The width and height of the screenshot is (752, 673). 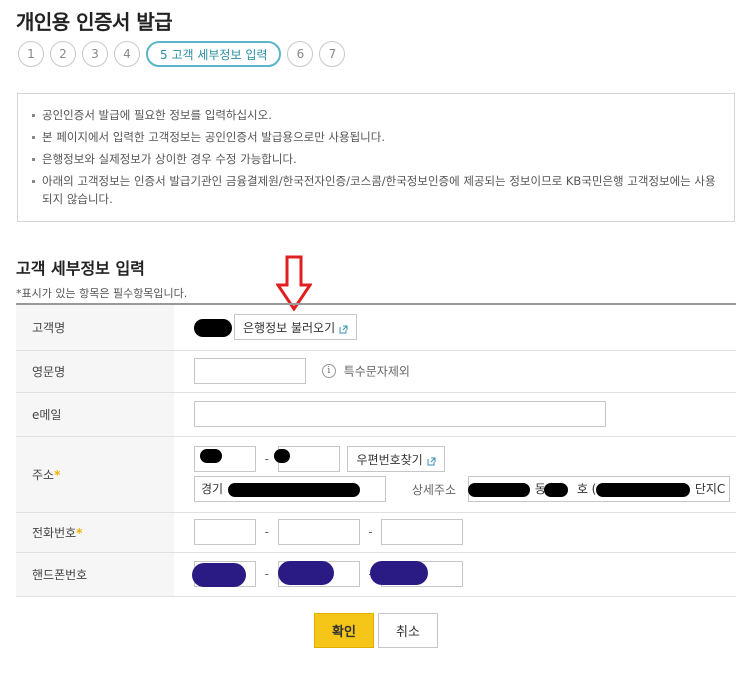 I want to click on name-label: 고객명, so click(x=95, y=327).